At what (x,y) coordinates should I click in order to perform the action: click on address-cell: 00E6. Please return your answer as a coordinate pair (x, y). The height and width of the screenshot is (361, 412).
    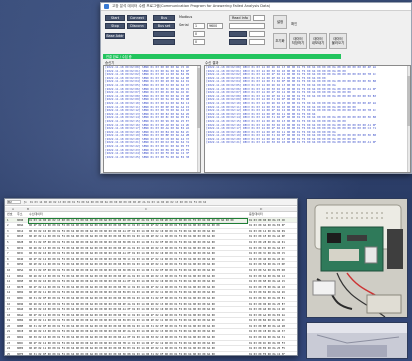
    Looking at the image, I should click on (23, 348).